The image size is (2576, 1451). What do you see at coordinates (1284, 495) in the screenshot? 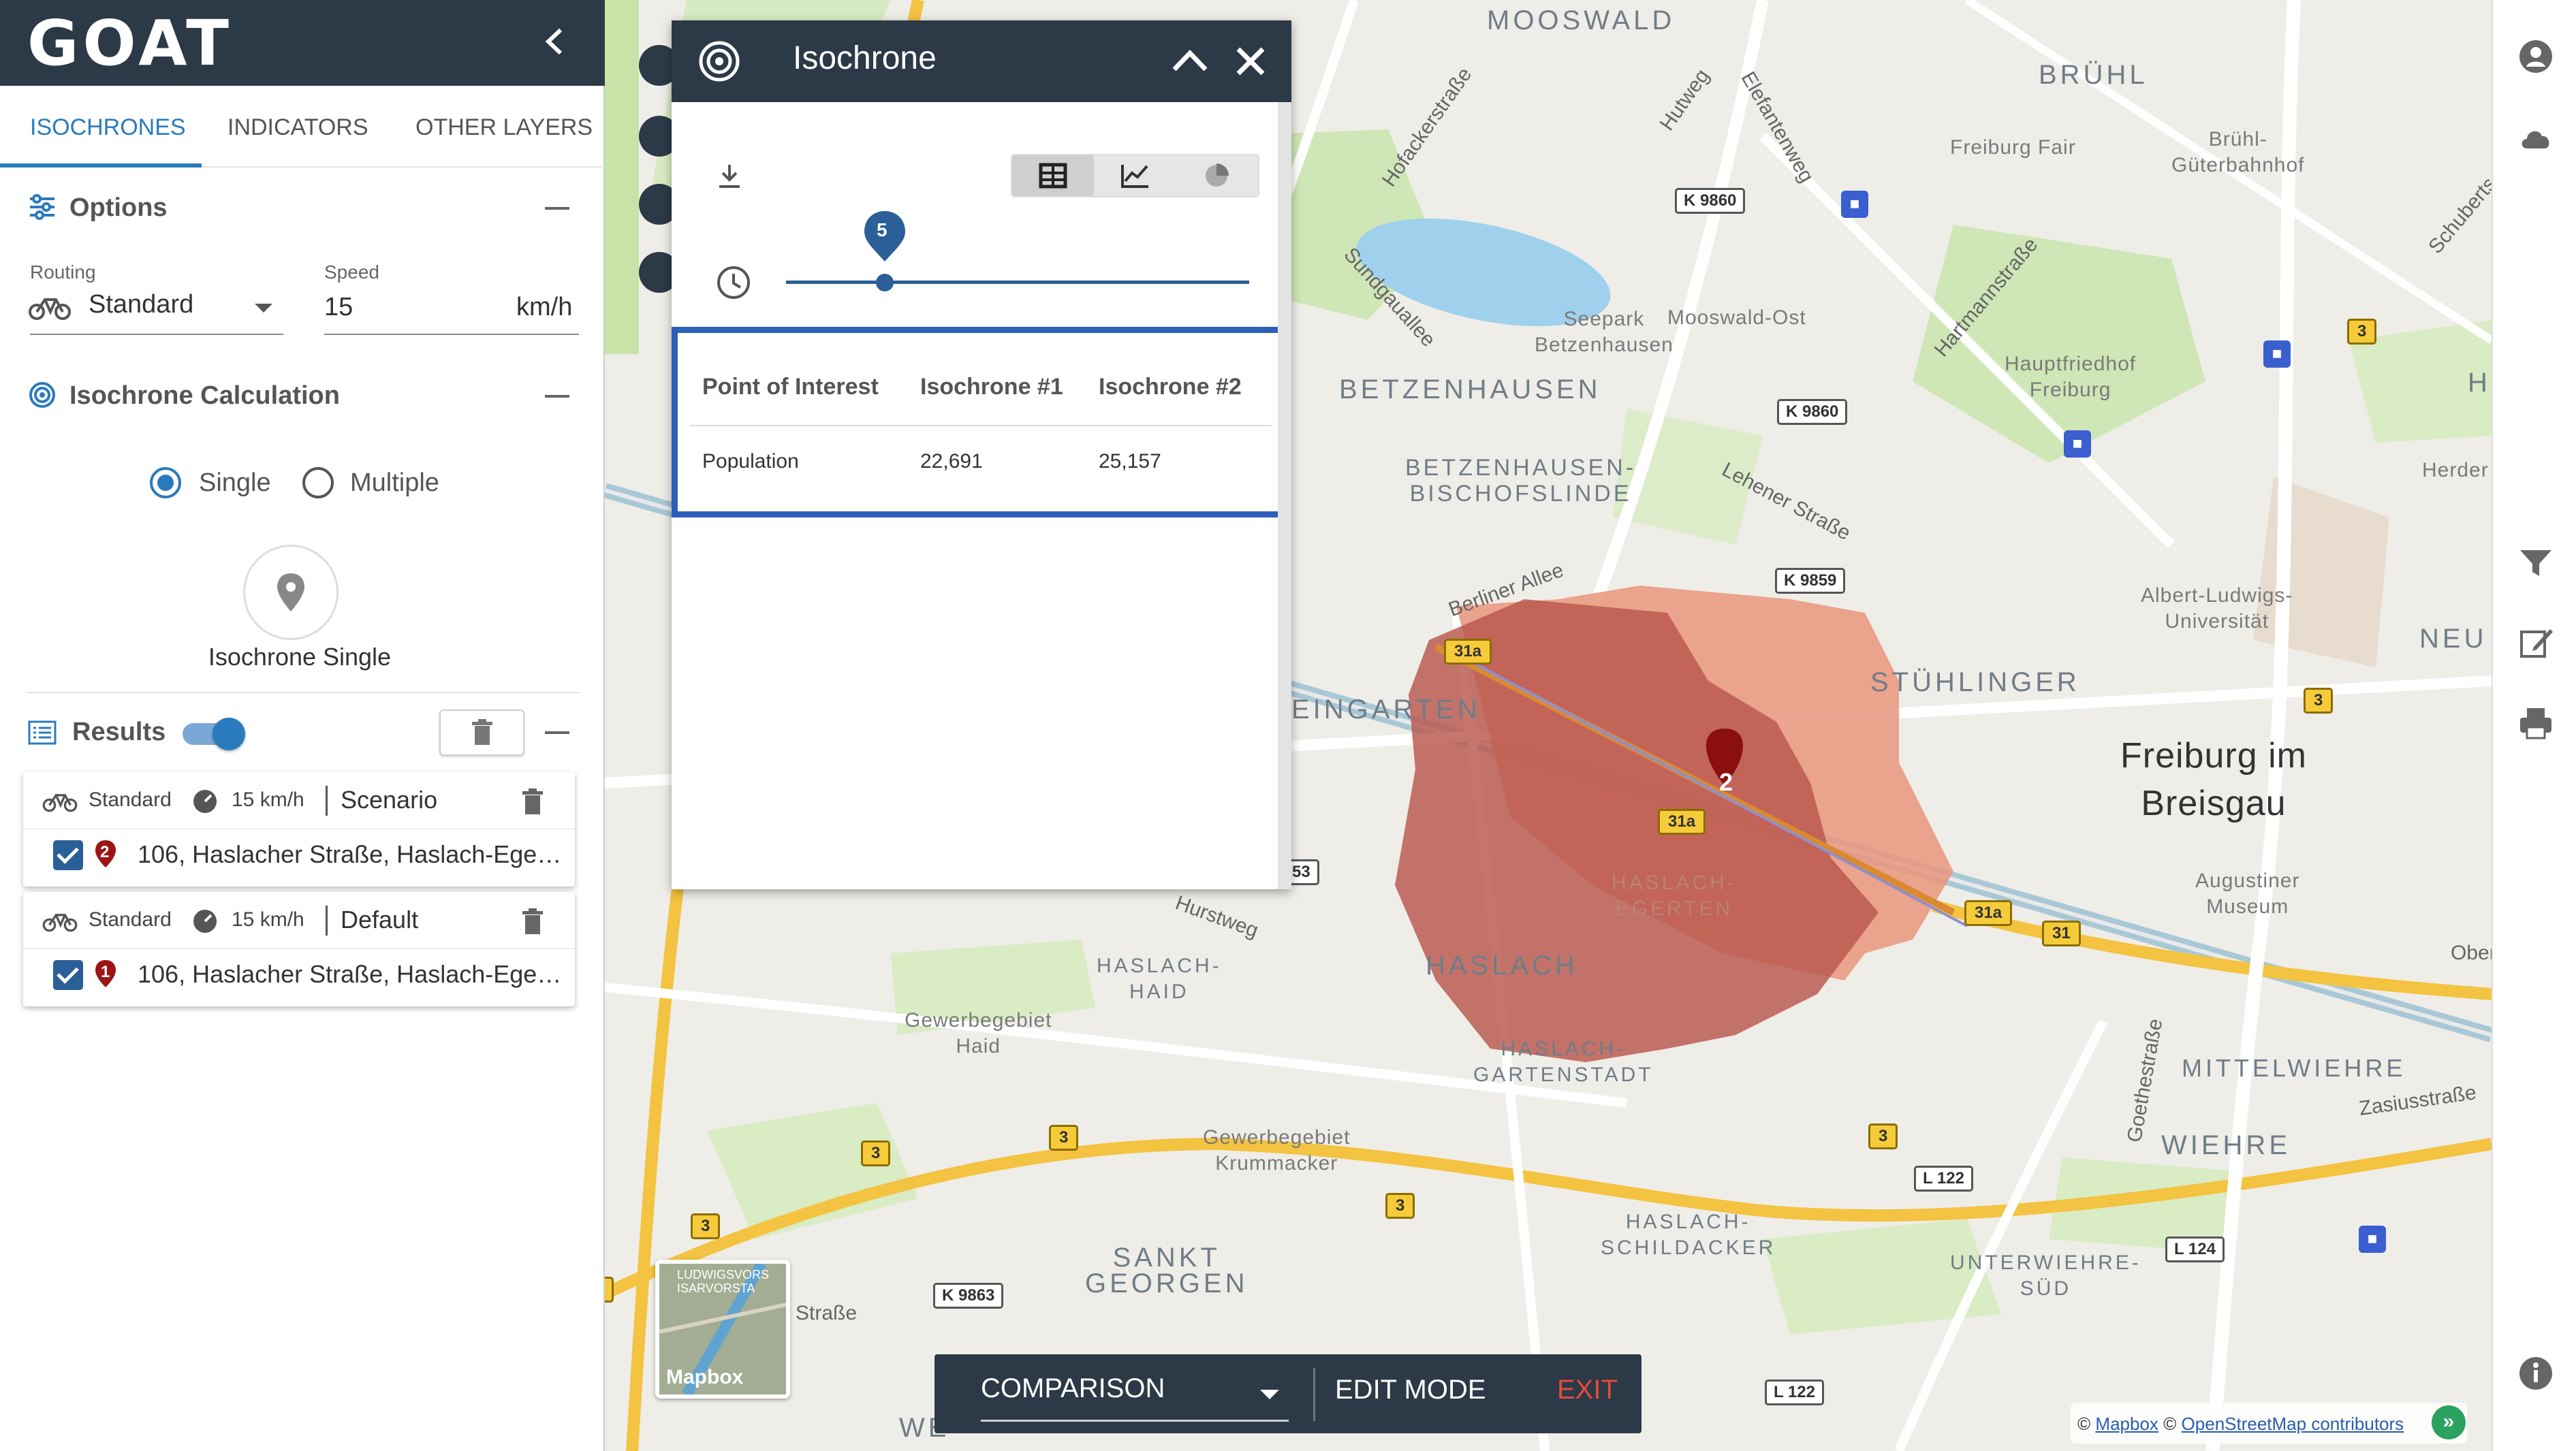
I see `isochrone-panel-scrollbar` at bounding box center [1284, 495].